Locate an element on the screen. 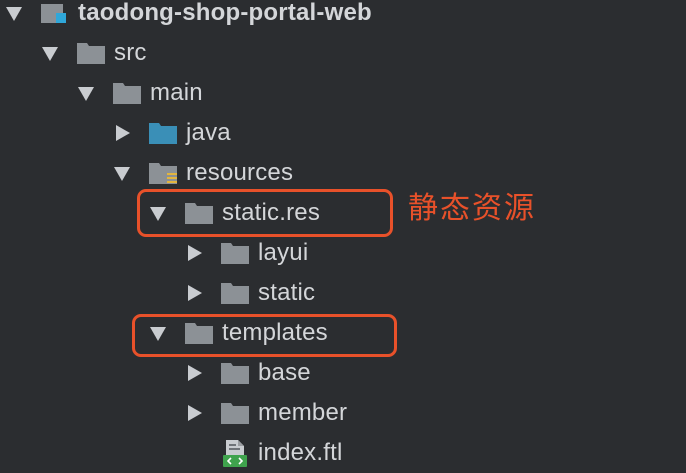 The height and width of the screenshot is (473, 686). tree-node-resources: resources is located at coordinates (203, 173).